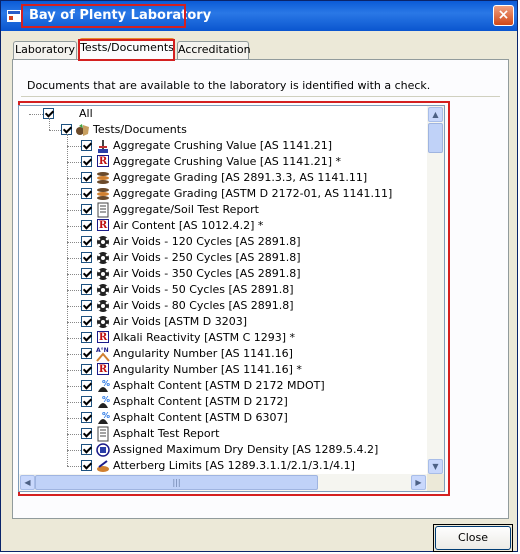 The width and height of the screenshot is (520, 554). Describe the element at coordinates (435, 466) in the screenshot. I see `scroll-down-button: ▼` at that location.